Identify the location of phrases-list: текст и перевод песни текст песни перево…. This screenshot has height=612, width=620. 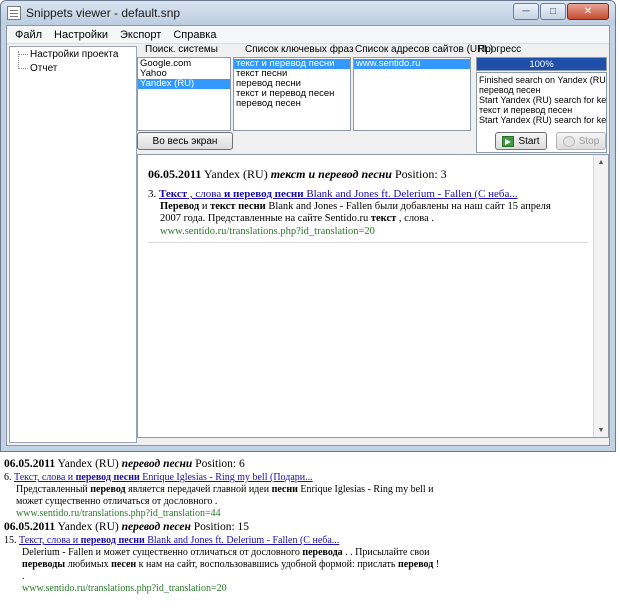
(292, 94).